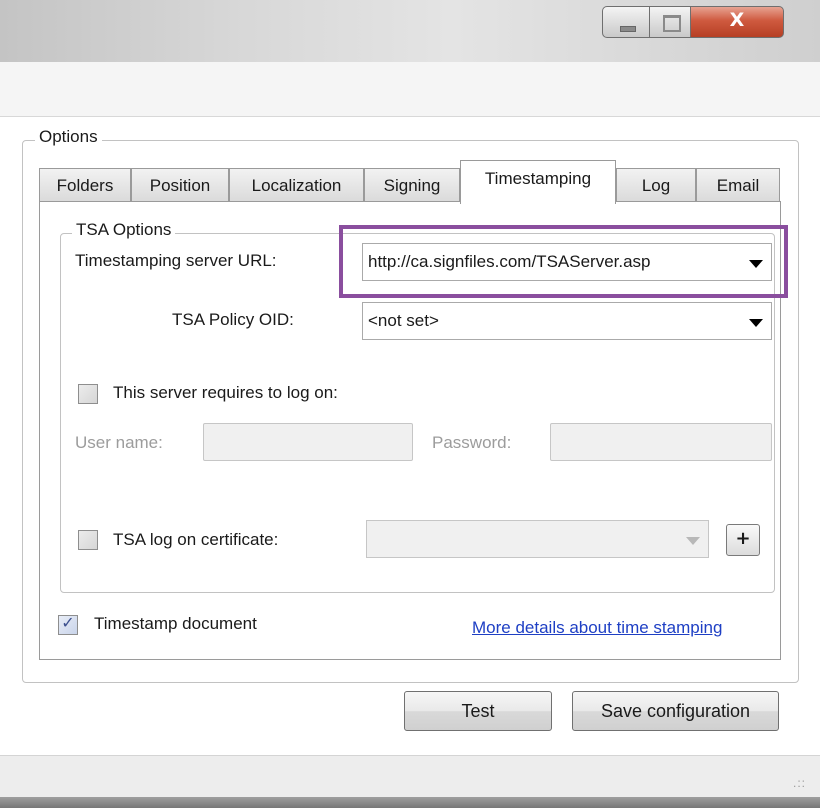  What do you see at coordinates (308, 442) in the screenshot?
I see `username-field` at bounding box center [308, 442].